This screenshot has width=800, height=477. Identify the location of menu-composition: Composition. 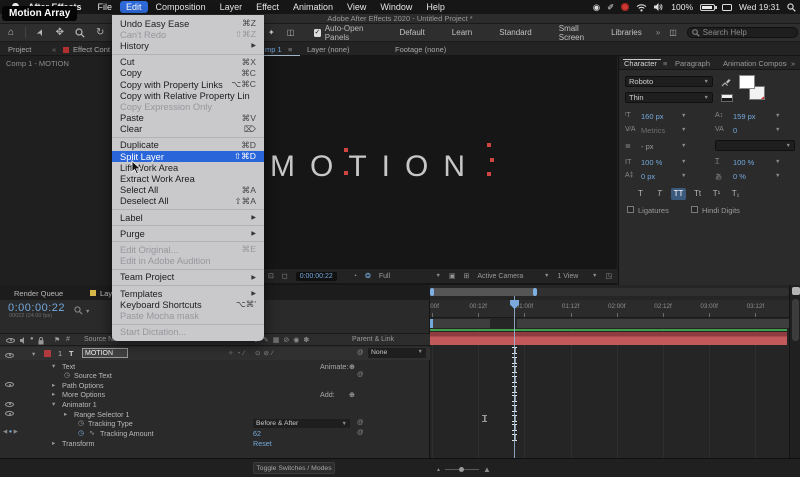
(181, 7).